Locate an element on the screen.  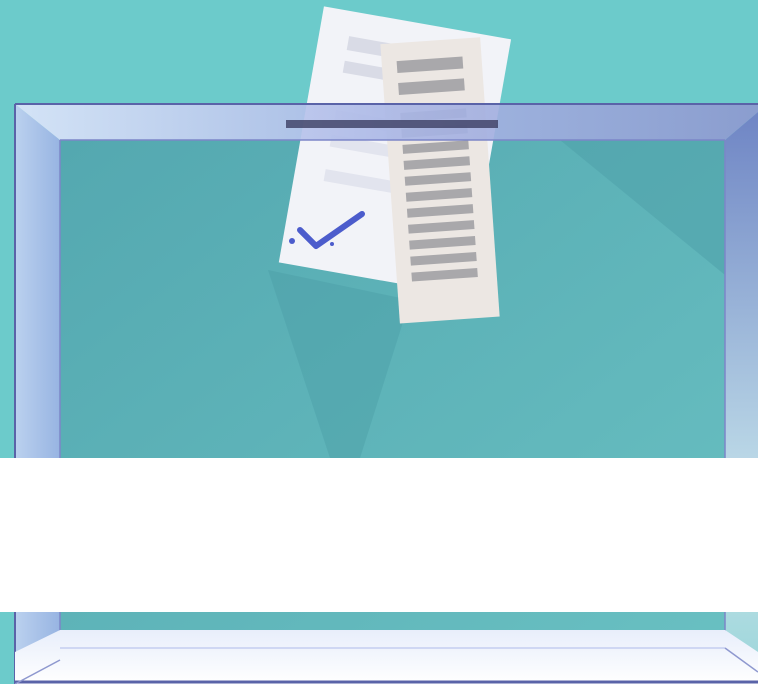
ballot-box-bottom is located at coordinates (386, 657).